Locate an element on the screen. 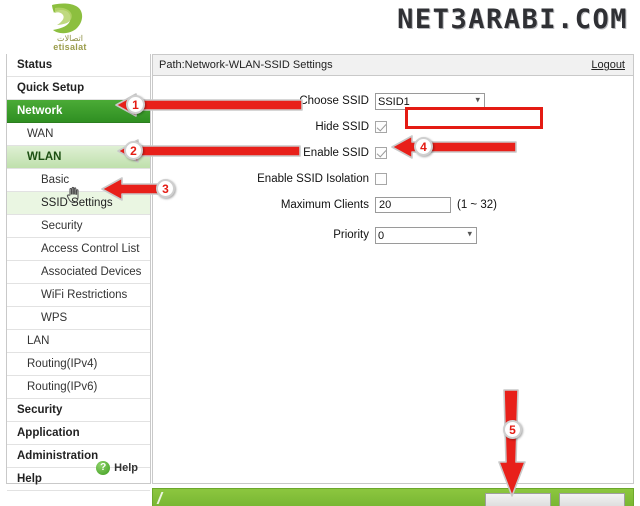  sidebar-help-link: ? Help is located at coordinates (78, 468).